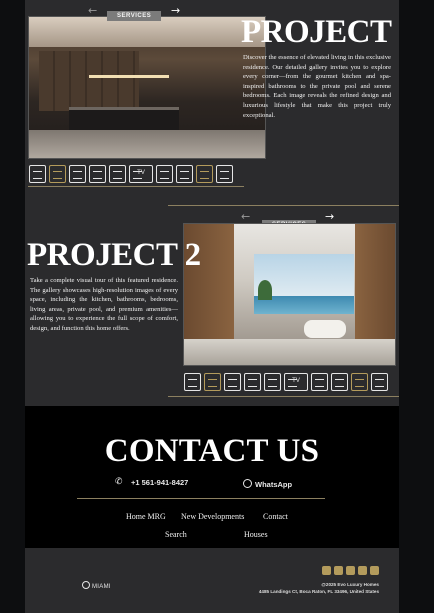  Describe the element at coordinates (119, 482) in the screenshot. I see `phone-icon: ✆` at that location.